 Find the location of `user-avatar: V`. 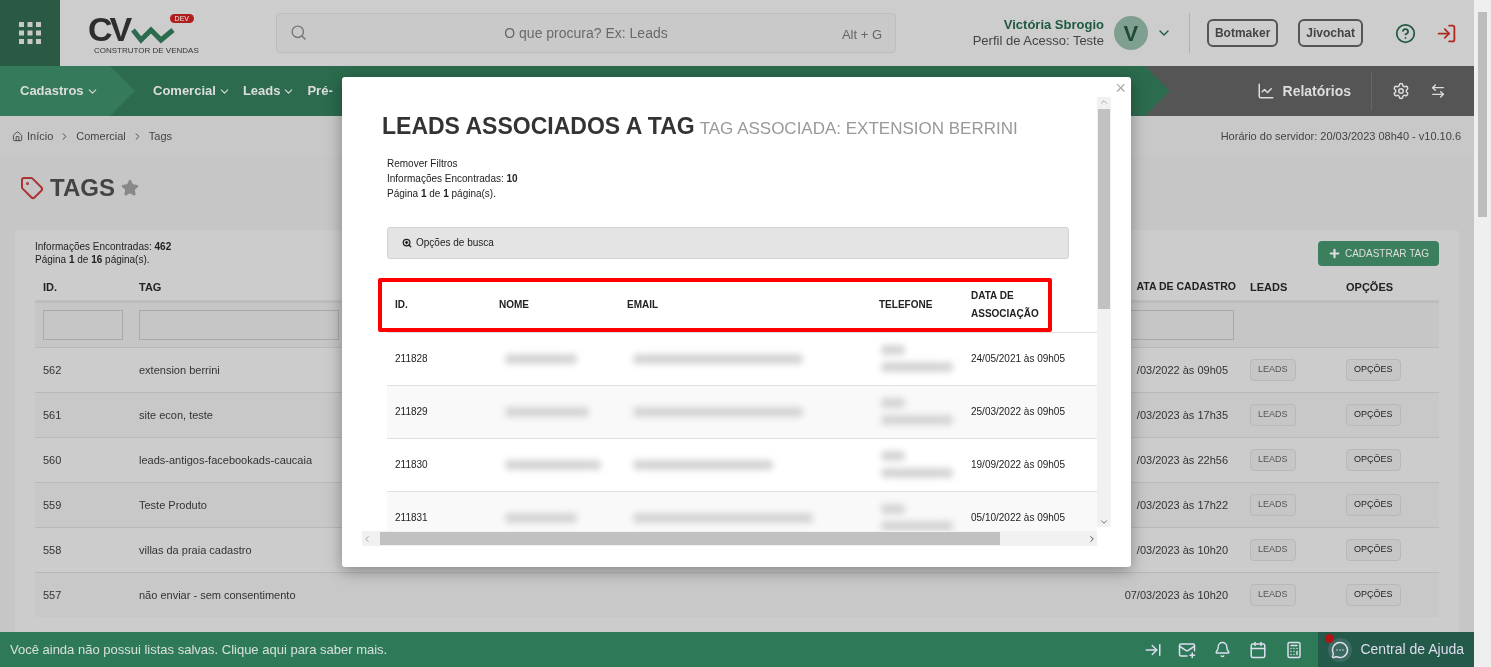

user-avatar: V is located at coordinates (1130, 33).